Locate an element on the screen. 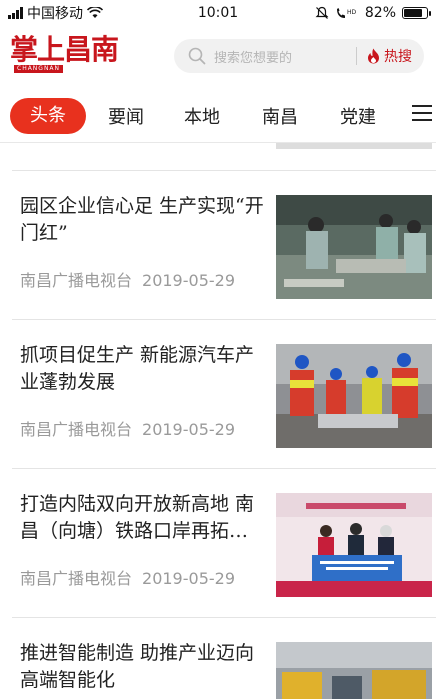 This screenshot has width=436, height=699. status-bar: 中国移动 10:01 HD 82% is located at coordinates (218, 13).